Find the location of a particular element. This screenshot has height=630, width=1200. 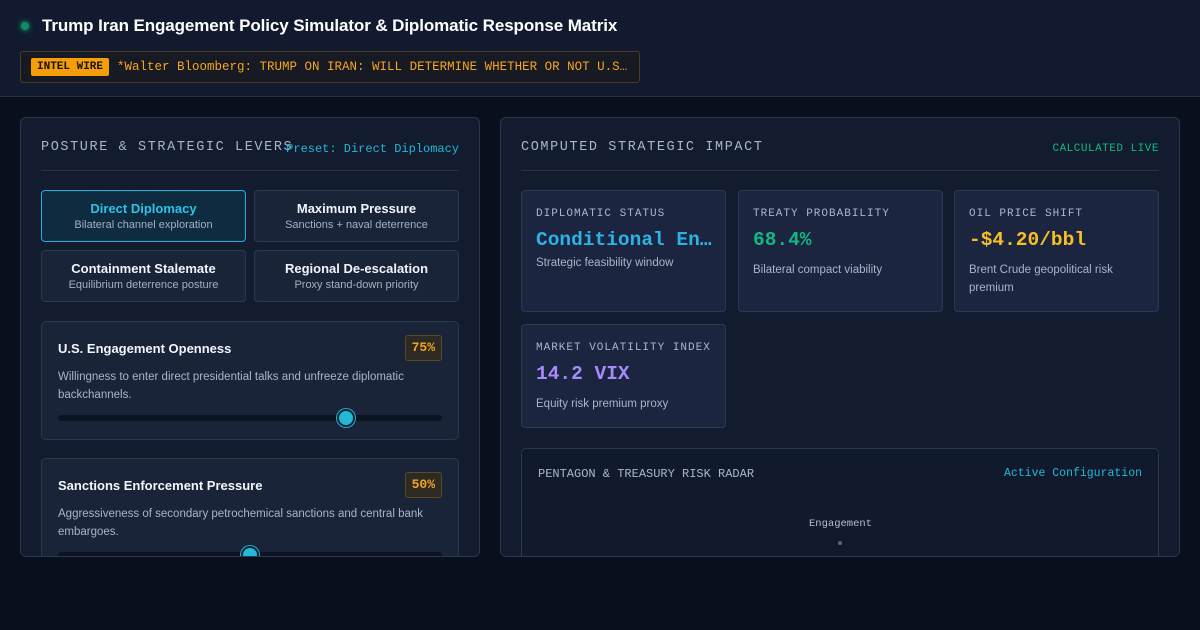

metric-value: Conditional Engagement is located at coordinates (625, 240).